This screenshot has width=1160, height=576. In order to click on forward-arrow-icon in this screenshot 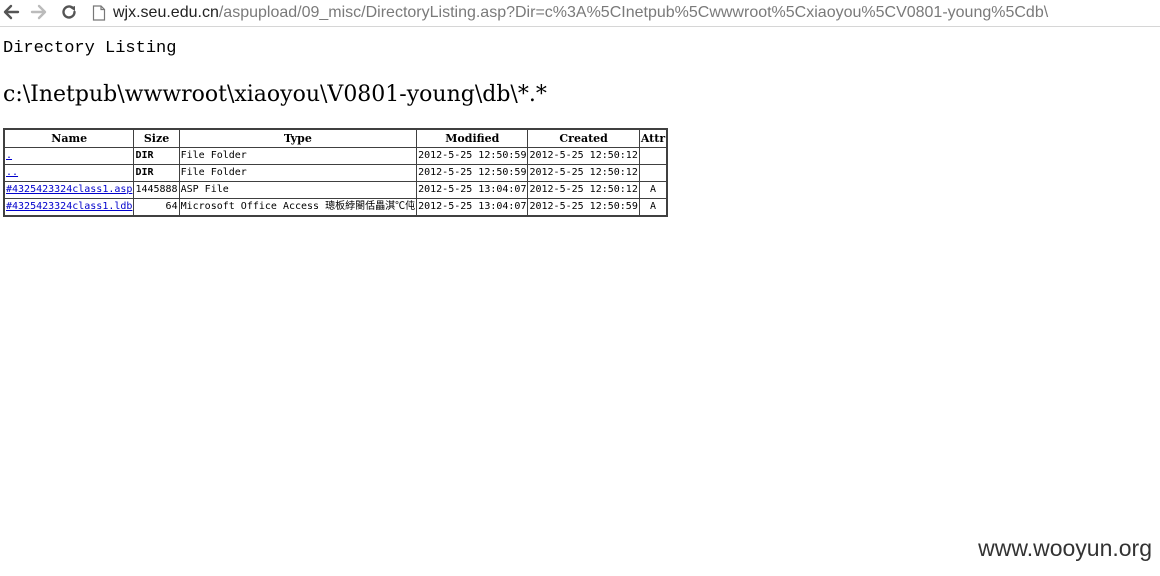, I will do `click(39, 12)`.